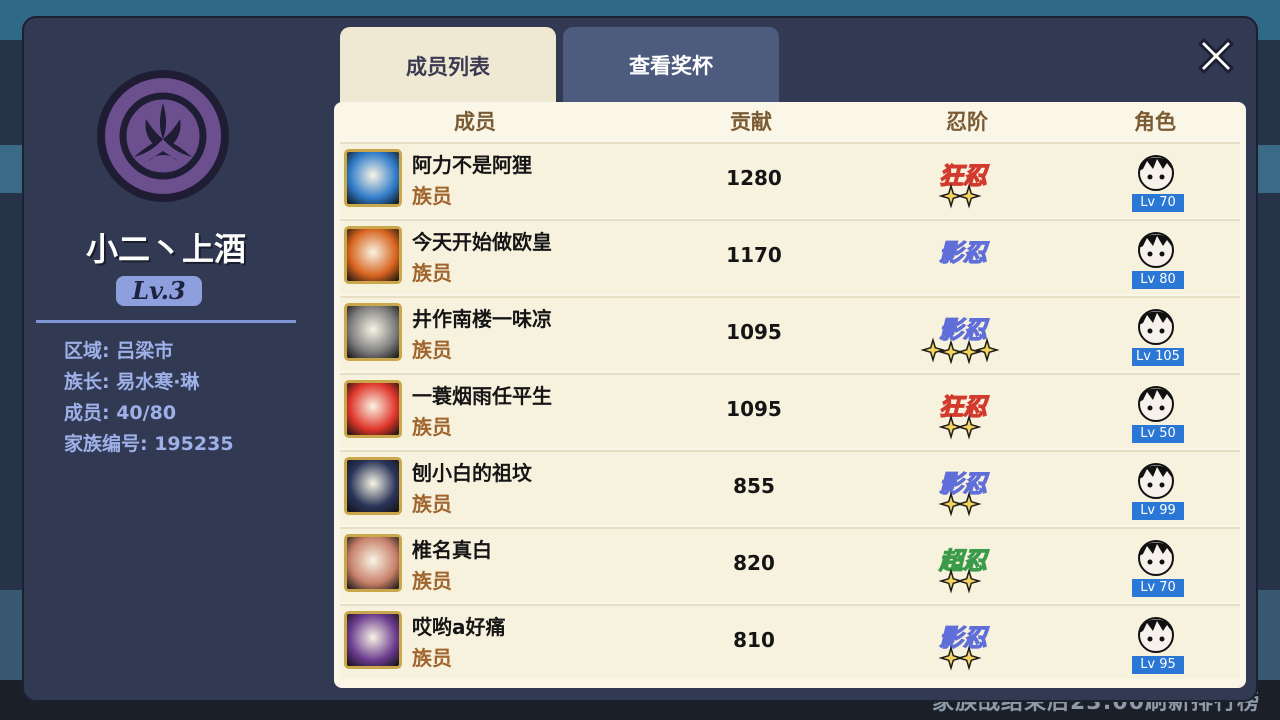 Image resolution: width=1280 pixels, height=720 pixels. Describe the element at coordinates (790, 410) in the screenshot. I see `table-row: 一蓑烟雨任平生 族员 1095 狂忍 Lv 50` at that location.